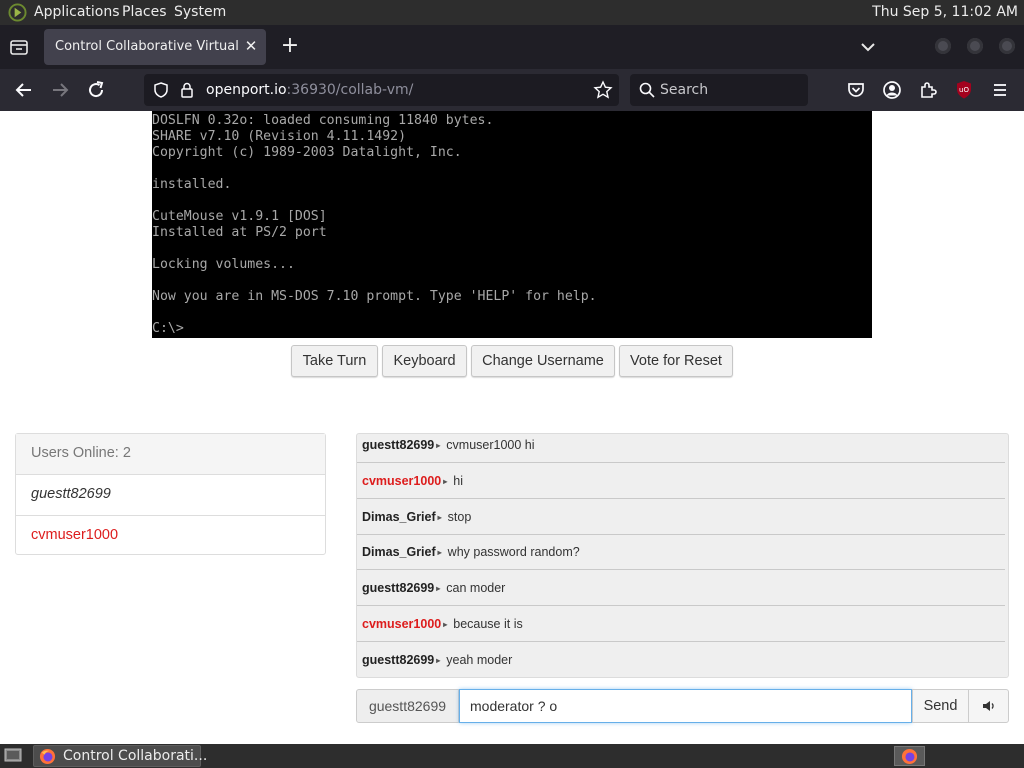  I want to click on speaker-icon, so click(988, 706).